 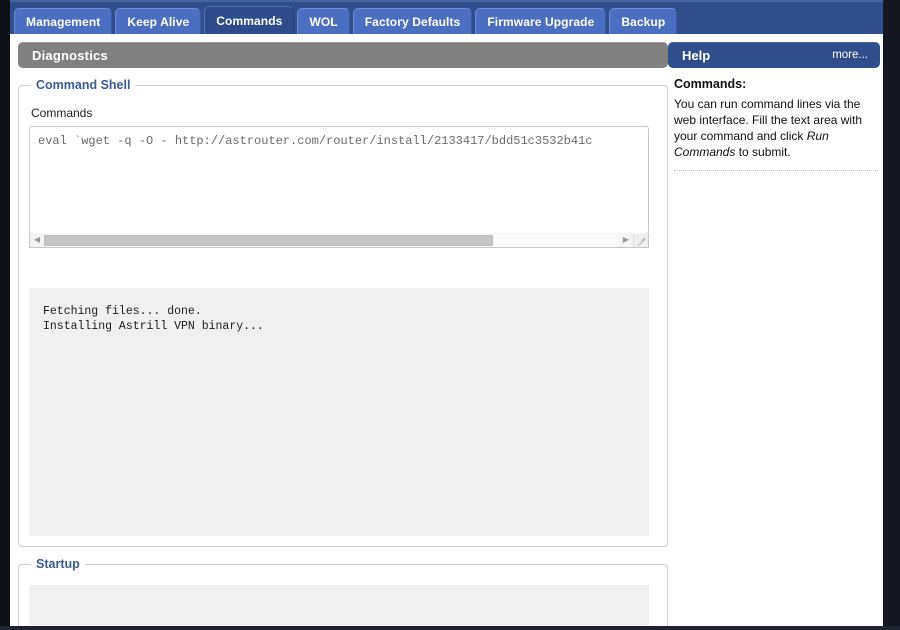 What do you see at coordinates (83, 85) in the screenshot?
I see `command-shell-legend: Command Shell` at bounding box center [83, 85].